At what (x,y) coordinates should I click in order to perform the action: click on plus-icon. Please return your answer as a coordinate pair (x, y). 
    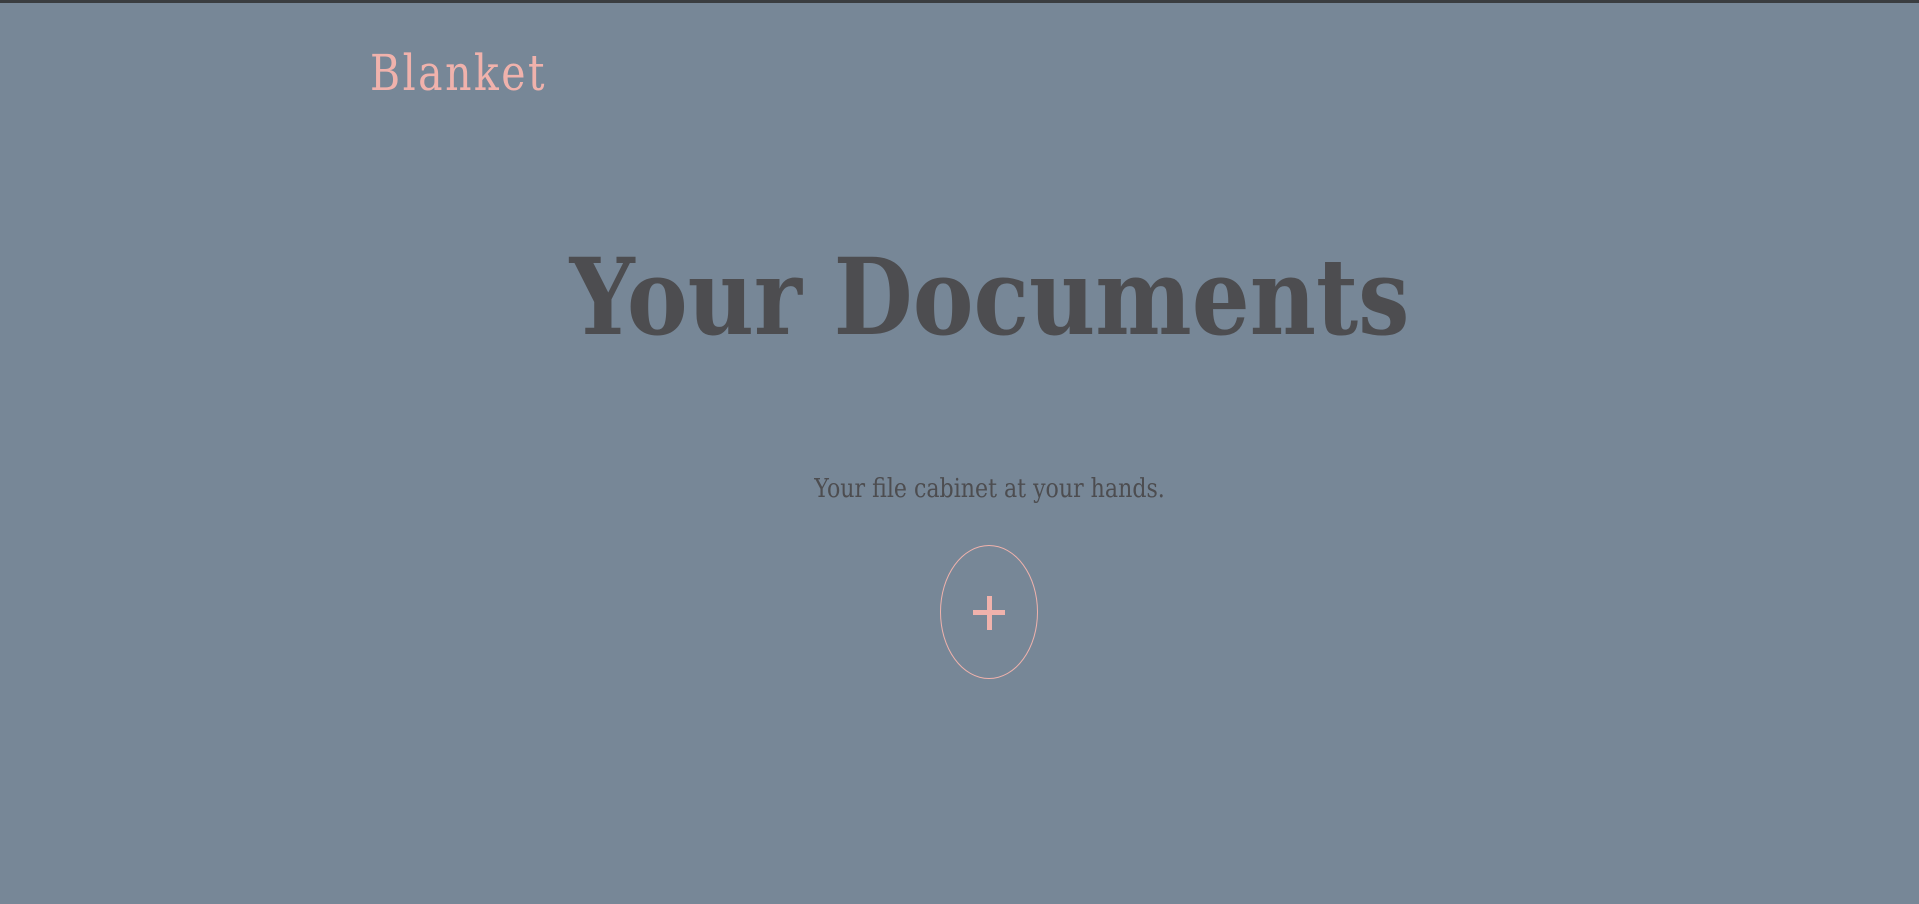
    Looking at the image, I should click on (989, 613).